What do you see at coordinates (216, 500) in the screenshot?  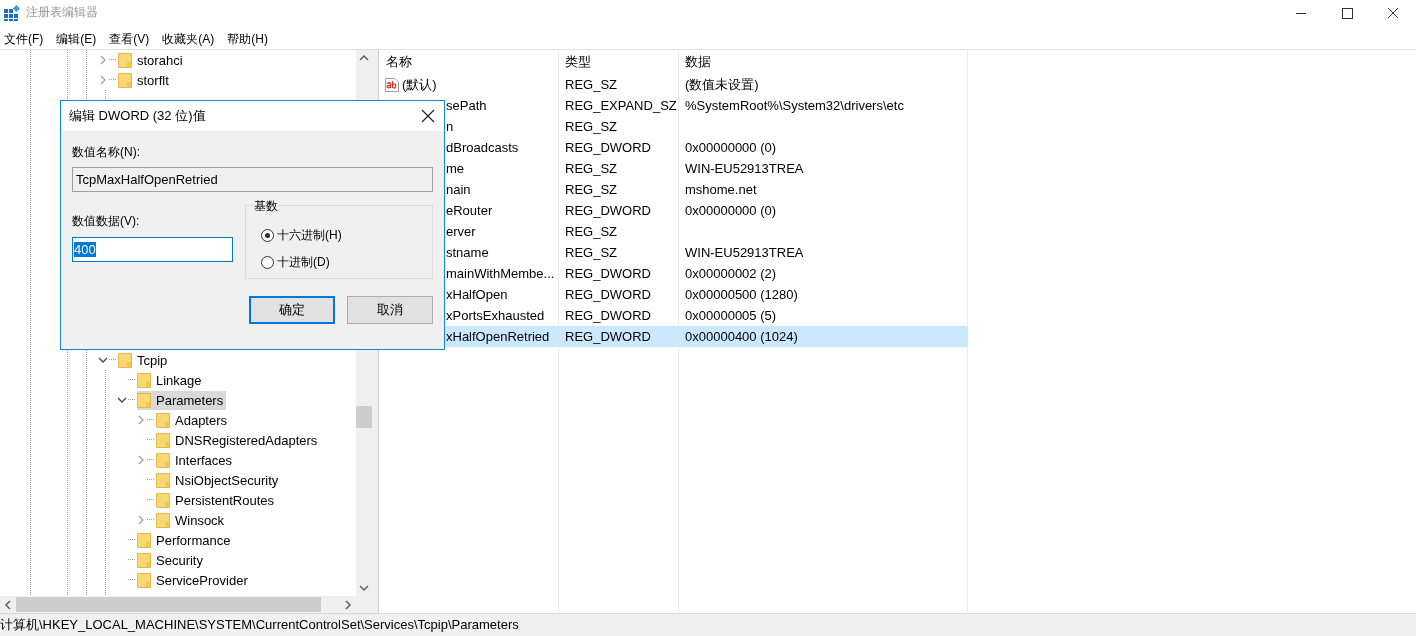 I see `tree-item: PersistentRoutes` at bounding box center [216, 500].